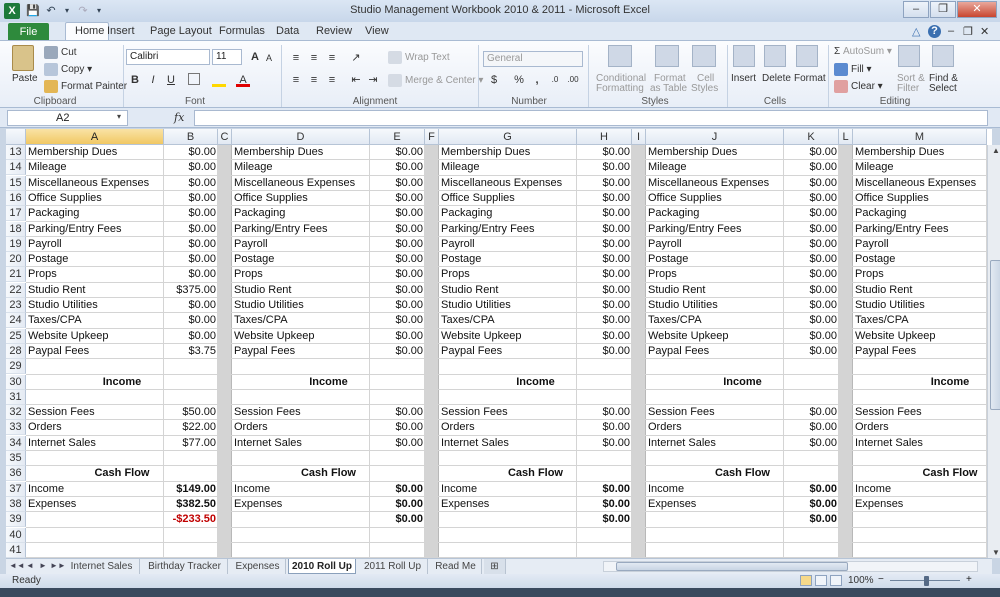  What do you see at coordinates (373, 80) in the screenshot?
I see `increase-indent-icon: ⇥` at bounding box center [373, 80].